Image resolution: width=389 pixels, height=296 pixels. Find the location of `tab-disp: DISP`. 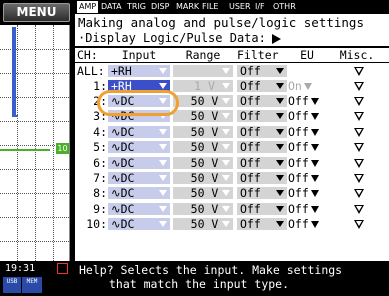

tab-disp: DISP is located at coordinates (160, 7).